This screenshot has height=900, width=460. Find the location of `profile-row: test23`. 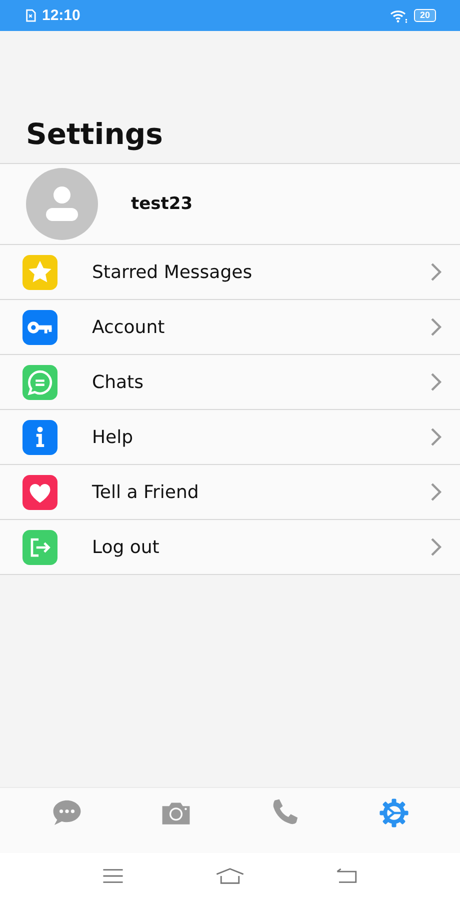

profile-row: test23 is located at coordinates (230, 204).